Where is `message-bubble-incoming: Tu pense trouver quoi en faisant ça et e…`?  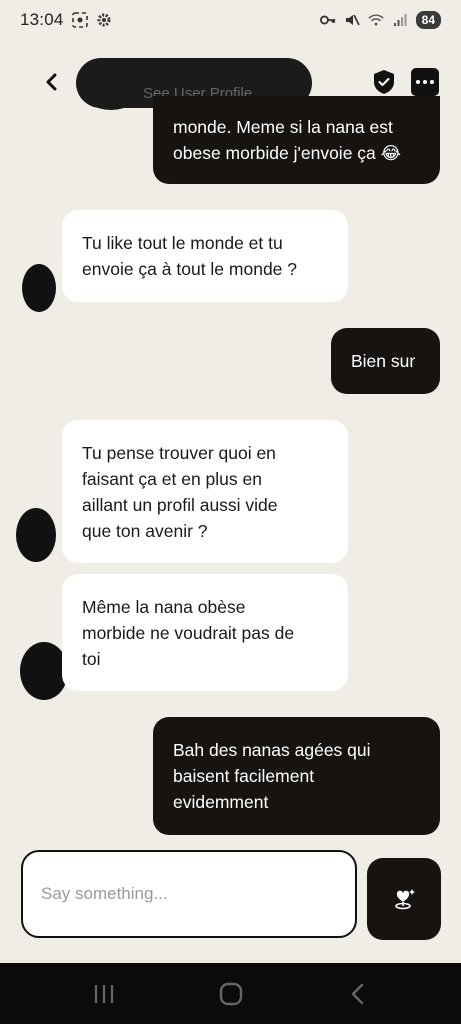
message-bubble-incoming: Tu pense trouver quoi en faisant ça et e… is located at coordinates (205, 491).